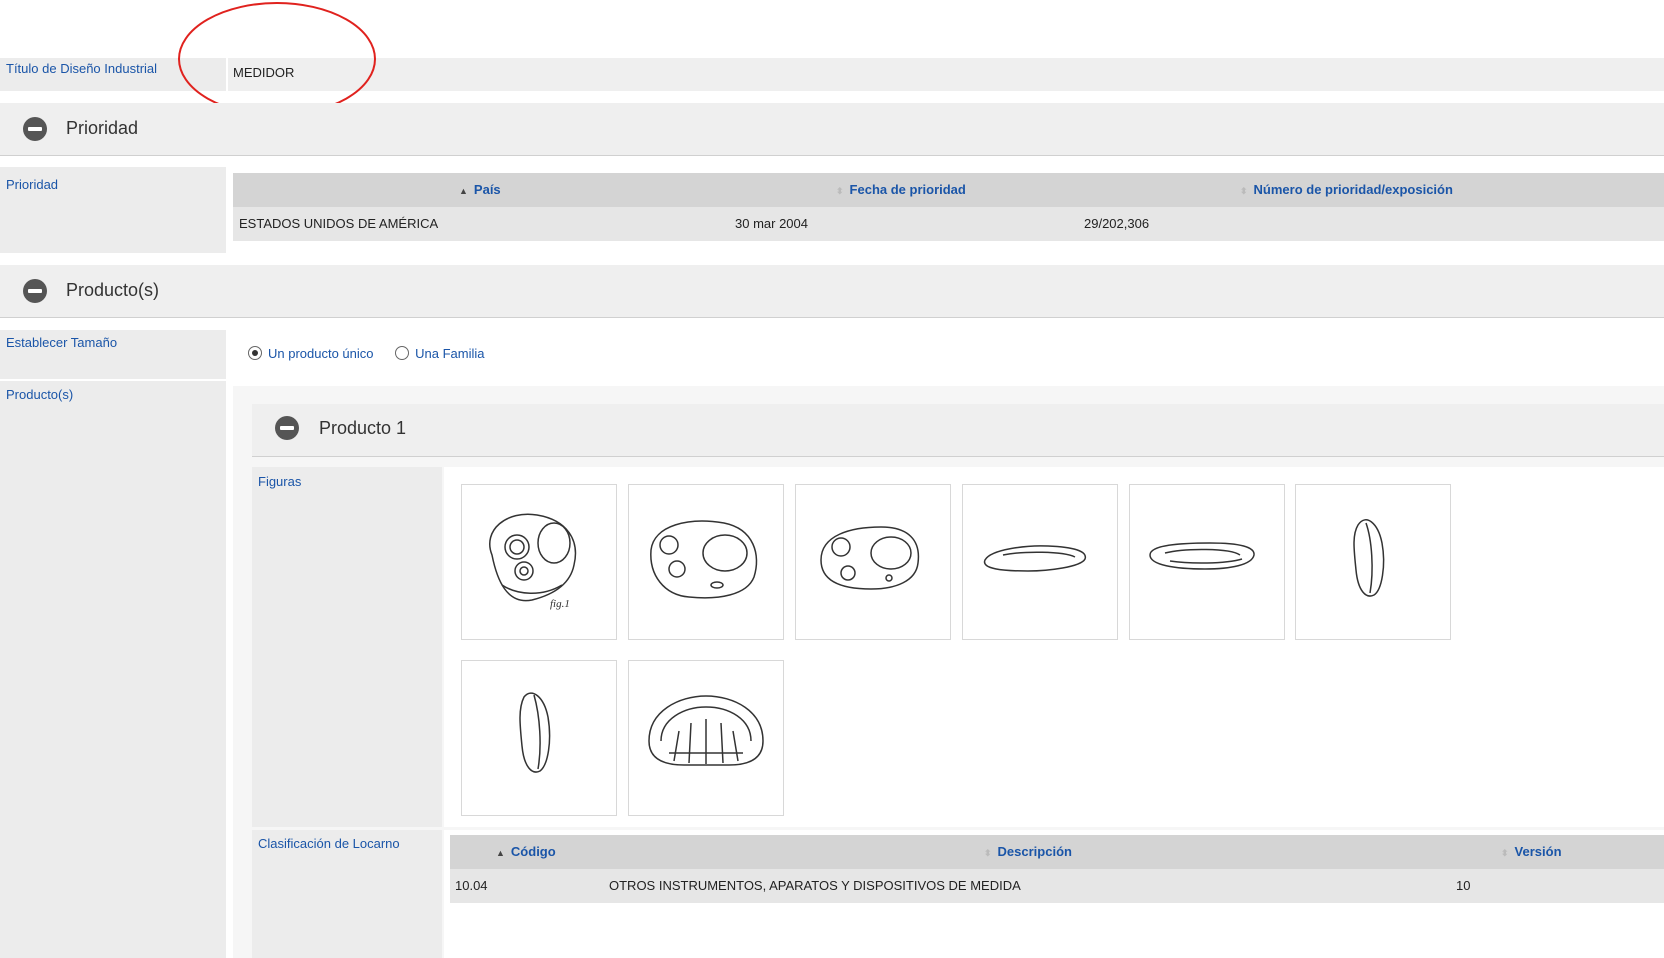  I want to click on title-label: Título de Diseño Industrial, so click(82, 68).